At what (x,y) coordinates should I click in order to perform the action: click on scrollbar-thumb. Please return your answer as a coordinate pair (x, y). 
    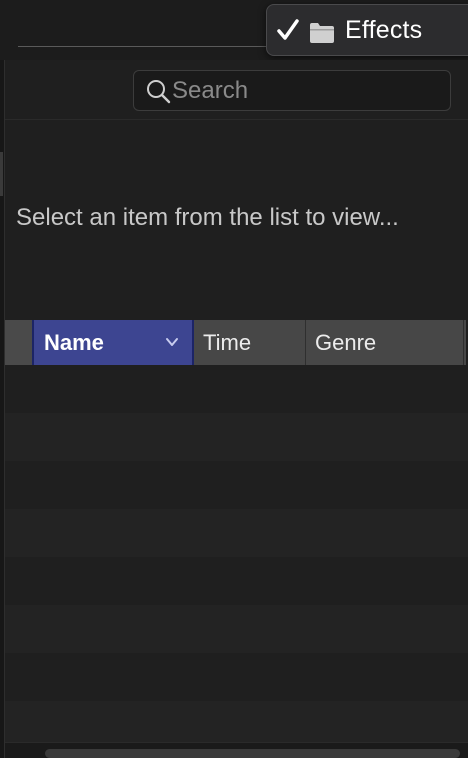
    Looking at the image, I should click on (252, 753).